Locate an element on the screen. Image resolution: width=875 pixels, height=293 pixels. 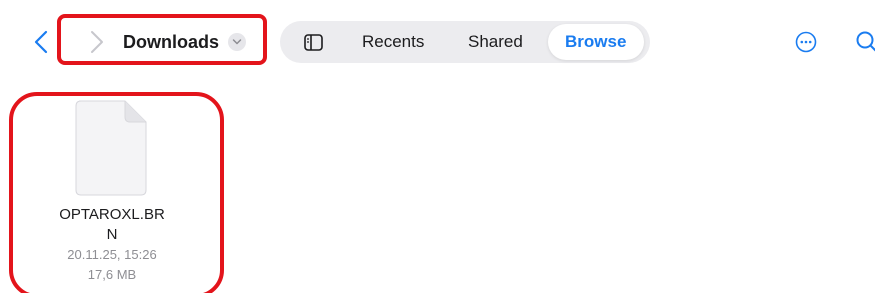
tab-shared: Shared is located at coordinates (495, 42).